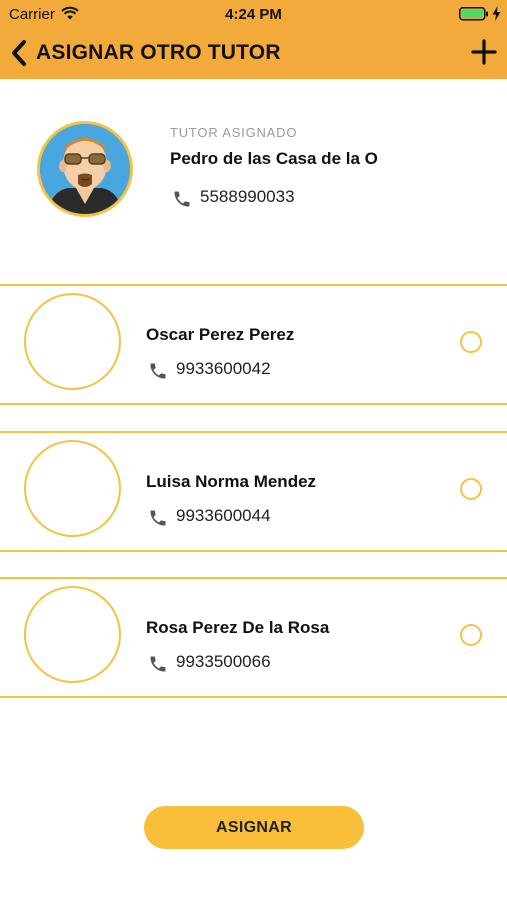 The width and height of the screenshot is (507, 900). I want to click on tutor-list-item: Rosa Perez De la Rosa 9933500066, so click(253, 637).